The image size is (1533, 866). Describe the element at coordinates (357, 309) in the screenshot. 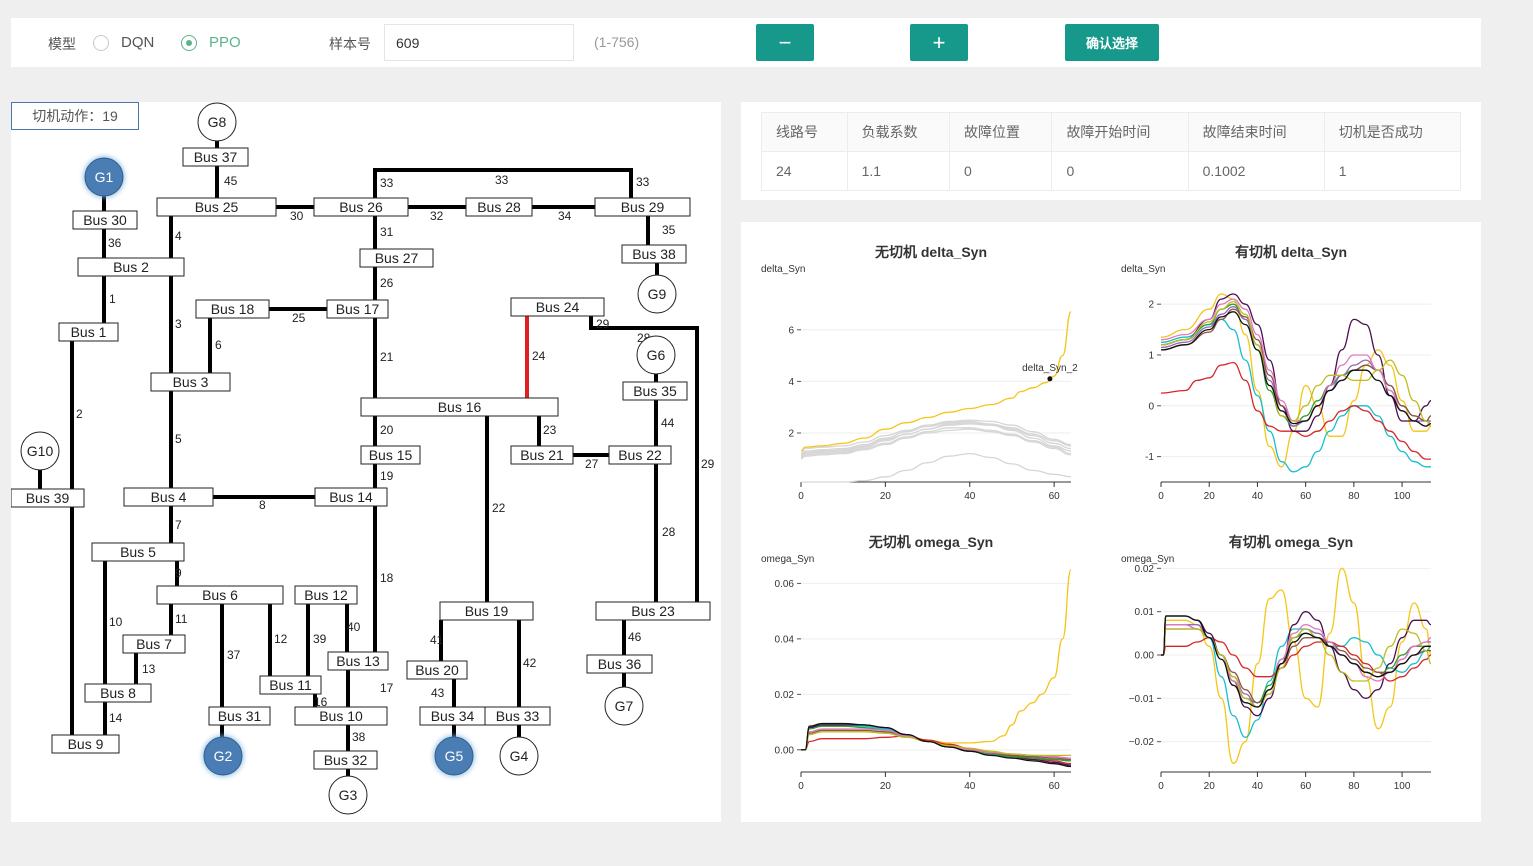

I see `bus-node: Bus 17` at that location.